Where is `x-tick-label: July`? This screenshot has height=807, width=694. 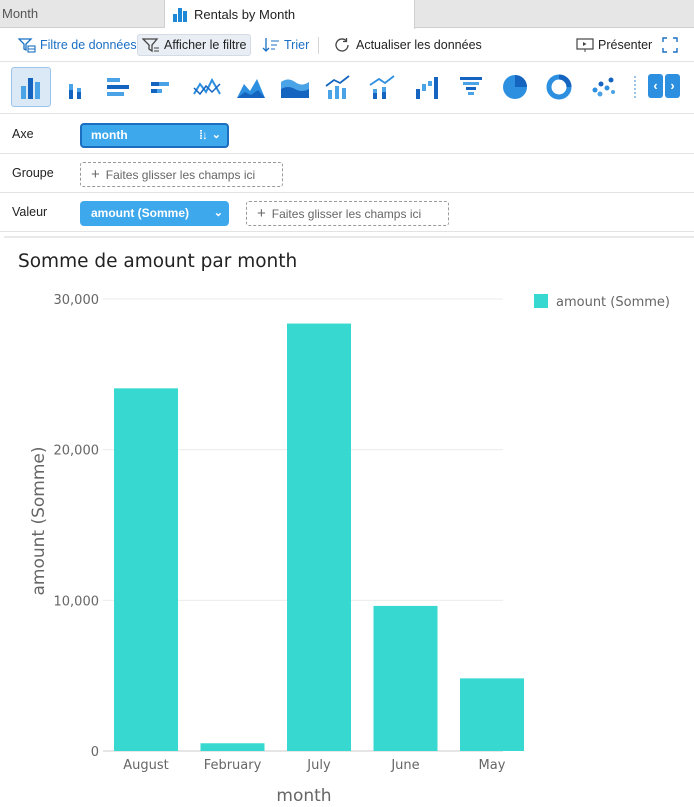
x-tick-label: July is located at coordinates (318, 765).